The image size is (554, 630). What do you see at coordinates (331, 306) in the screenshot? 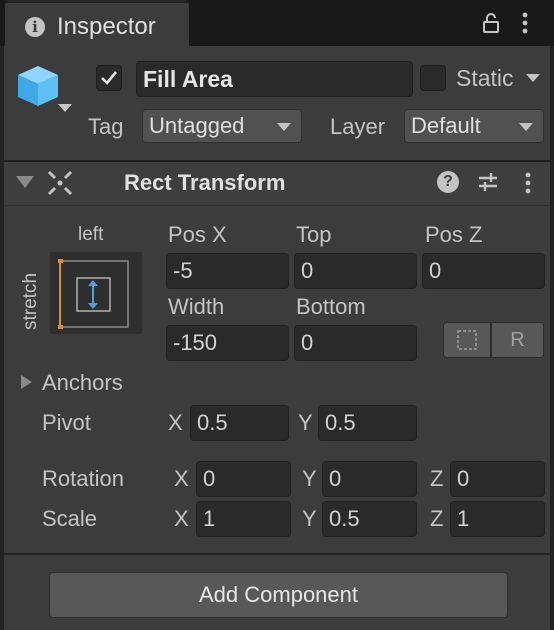
I see `bottom-label: Bottom` at bounding box center [331, 306].